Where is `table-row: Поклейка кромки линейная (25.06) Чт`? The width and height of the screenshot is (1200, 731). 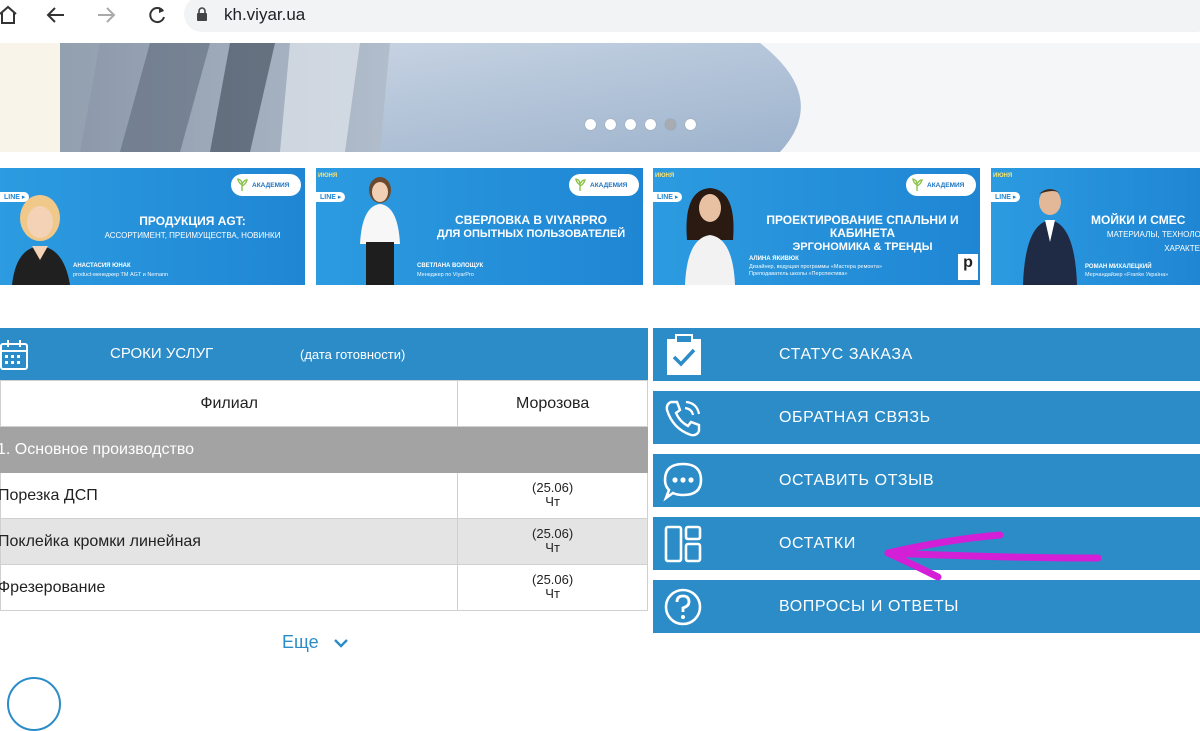
table-row: Поклейка кромки линейная (25.06) Чт is located at coordinates (324, 541).